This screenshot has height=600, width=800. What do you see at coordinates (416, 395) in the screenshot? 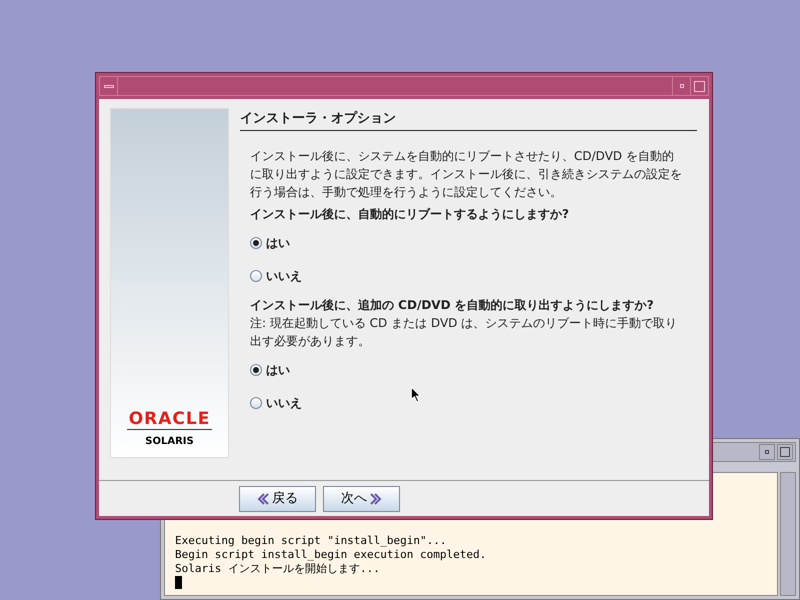
I see `mouse-pointer-icon` at bounding box center [416, 395].